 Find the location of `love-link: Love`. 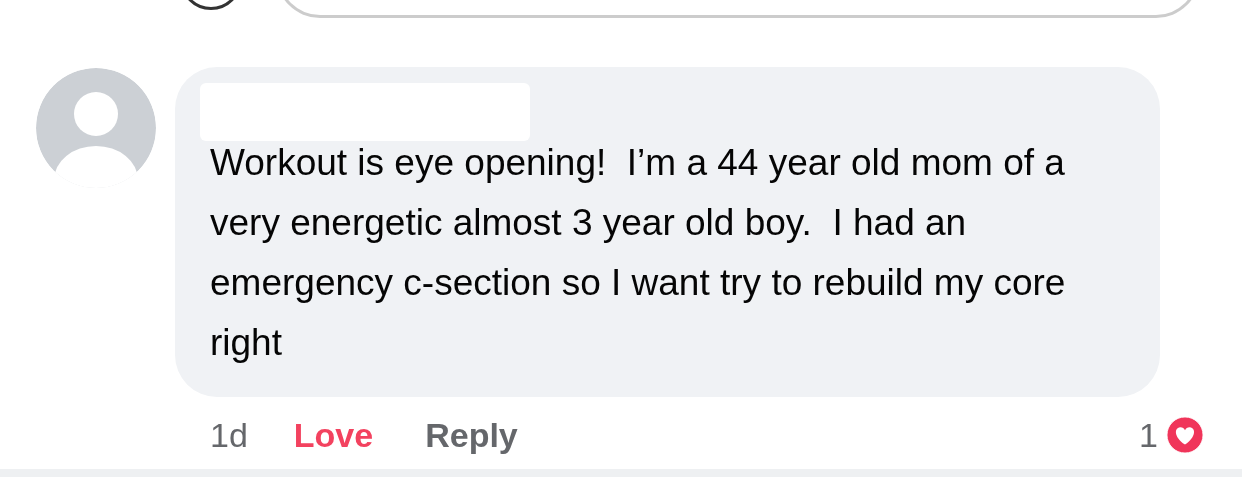

love-link: Love is located at coordinates (333, 435).